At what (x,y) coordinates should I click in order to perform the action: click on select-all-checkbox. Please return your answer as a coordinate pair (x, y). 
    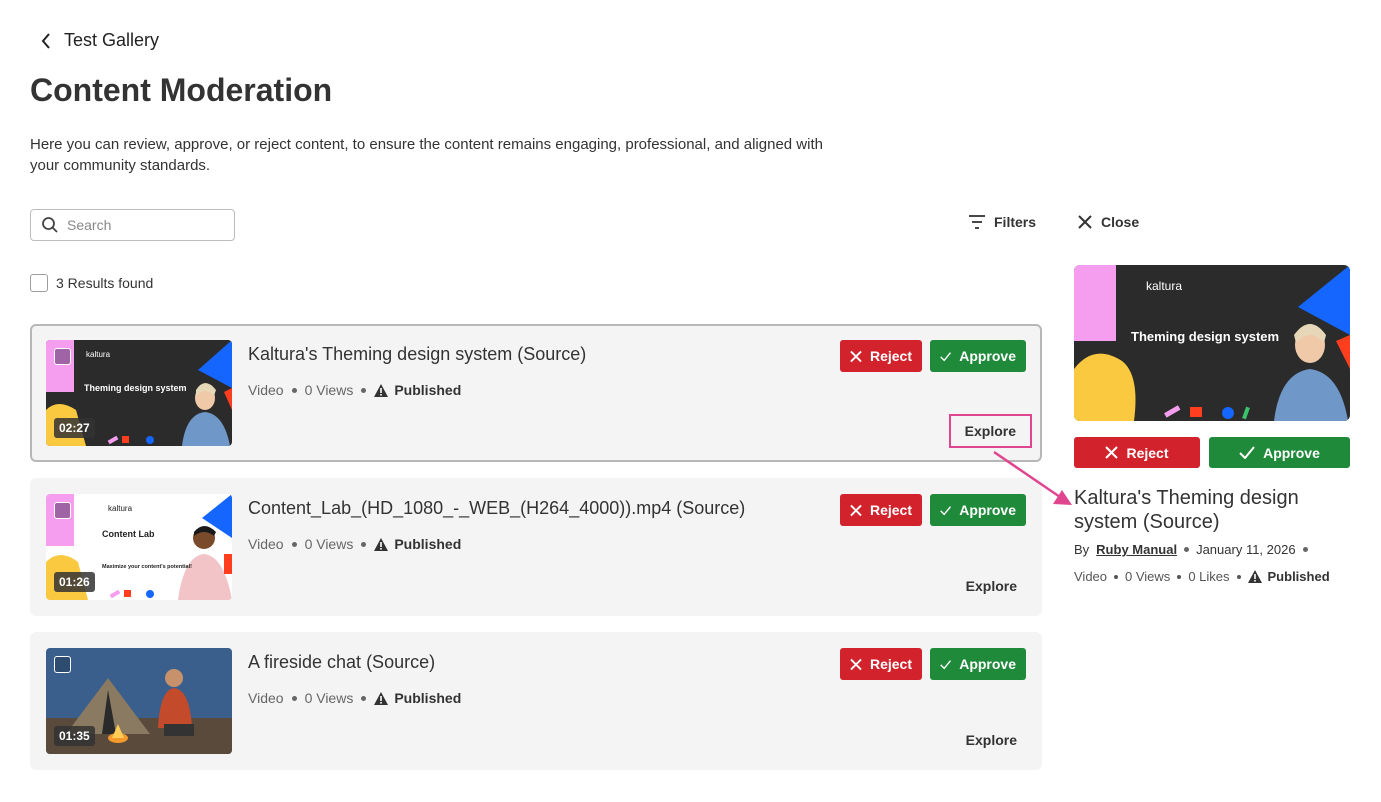
    Looking at the image, I should click on (39, 283).